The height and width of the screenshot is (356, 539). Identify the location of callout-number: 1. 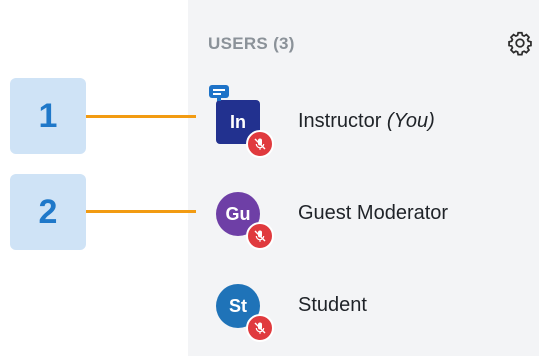
(48, 115).